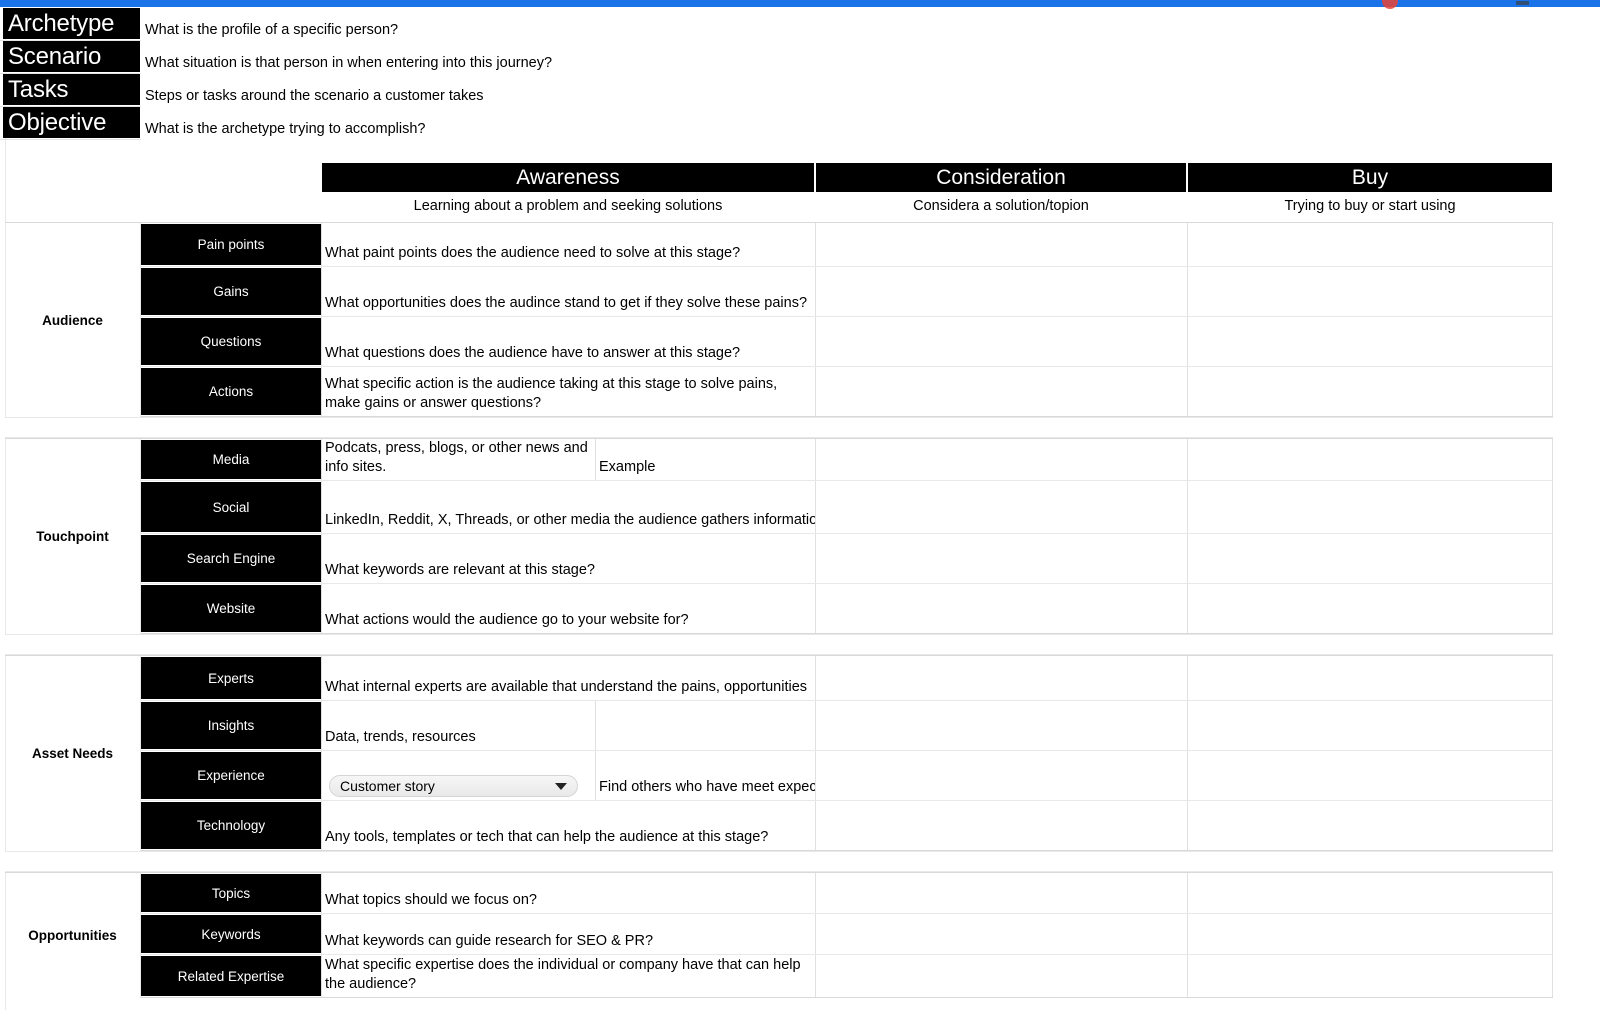 The image size is (1600, 1017). What do you see at coordinates (1522, 3) in the screenshot?
I see `toolbar-tick-icon` at bounding box center [1522, 3].